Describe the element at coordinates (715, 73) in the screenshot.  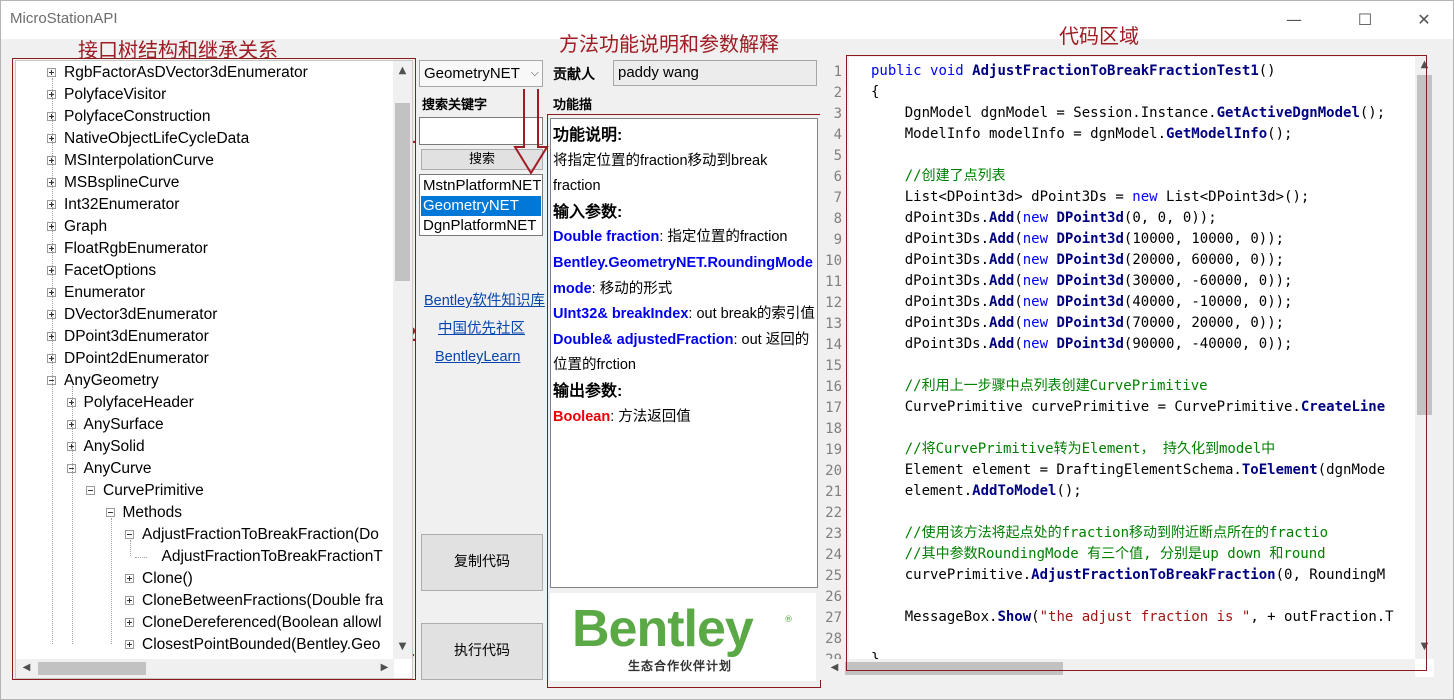
I see `contributor-field: paddy wang` at that location.